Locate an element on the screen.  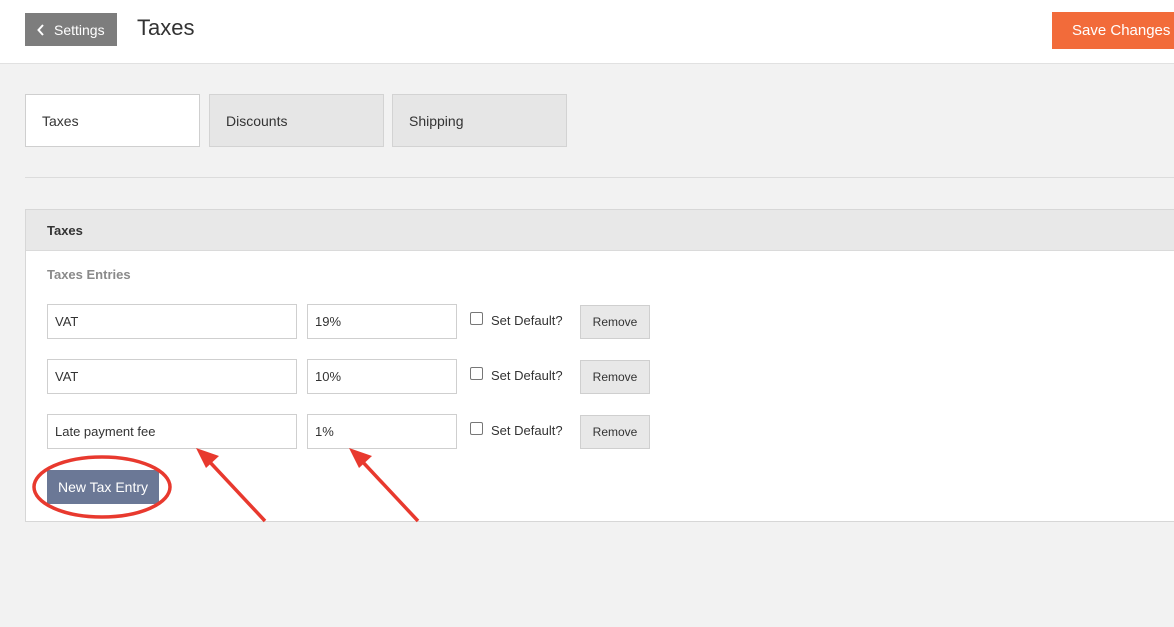
section-label: Taxes Entries is located at coordinates (89, 274).